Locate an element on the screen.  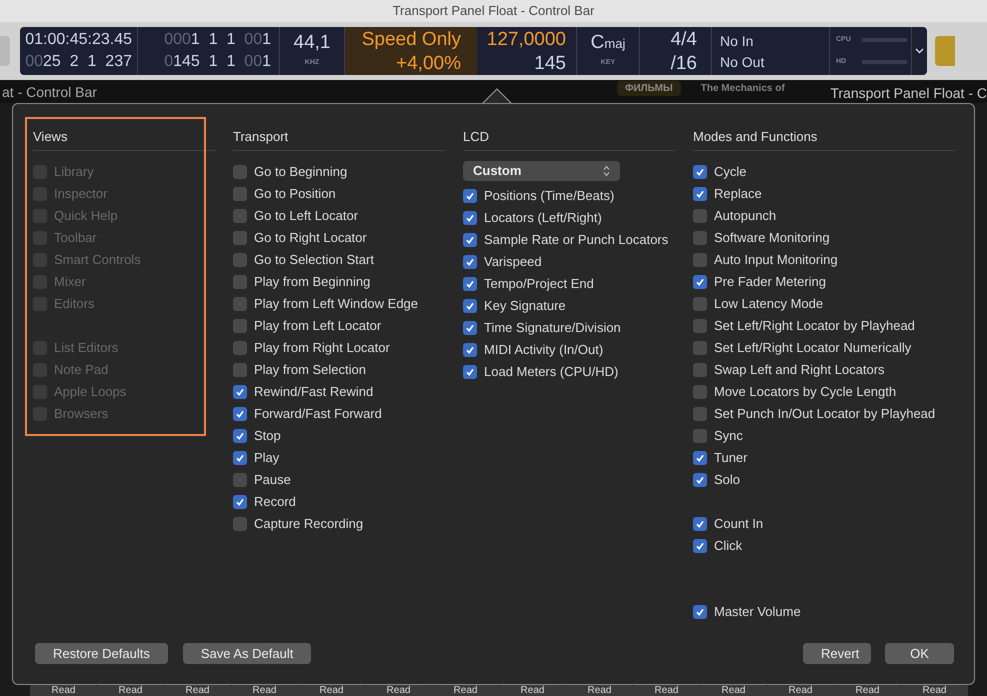
checkbox-label: Play from Right Locator is located at coordinates (322, 347).